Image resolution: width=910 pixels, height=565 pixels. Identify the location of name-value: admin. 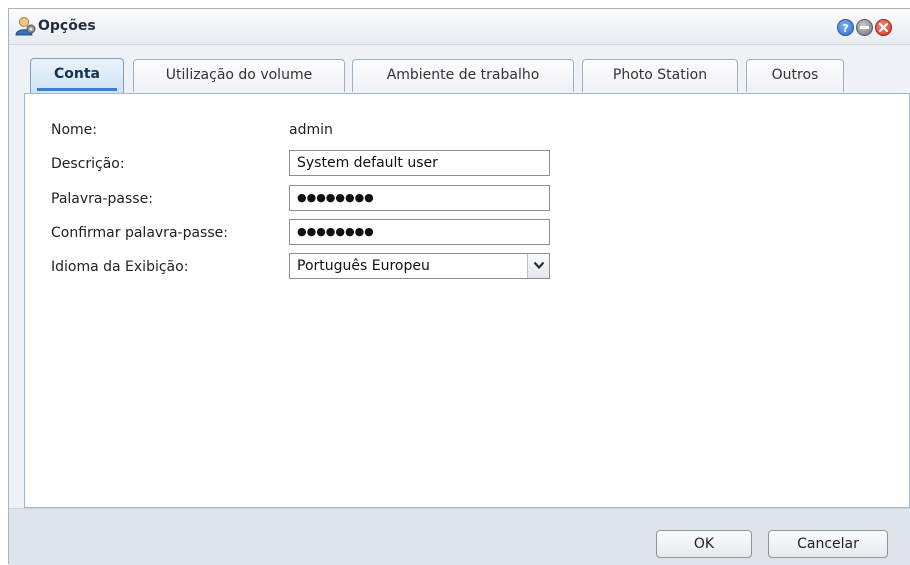
(311, 130).